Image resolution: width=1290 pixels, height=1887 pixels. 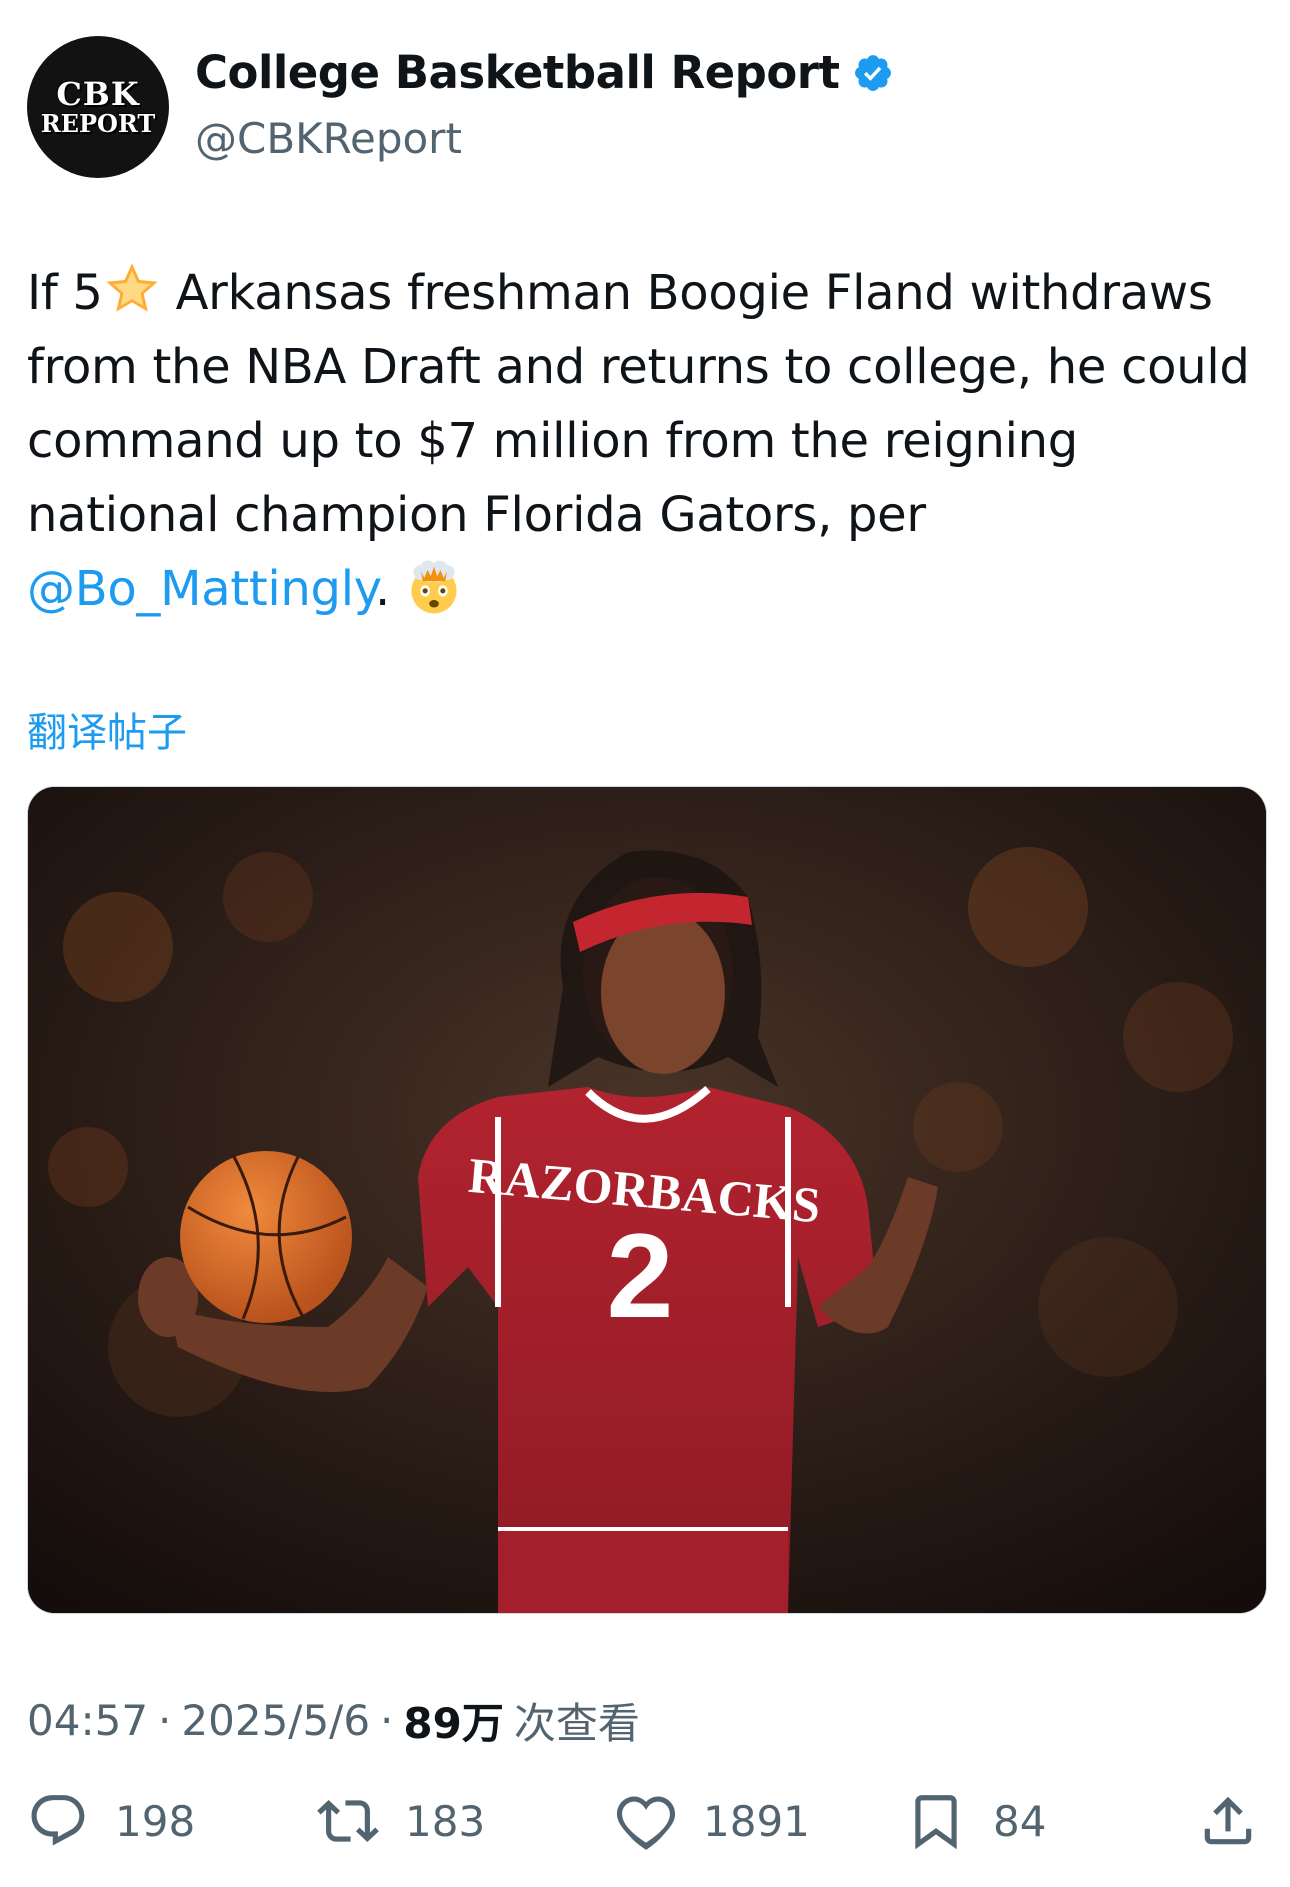 What do you see at coordinates (111, 1821) in the screenshot?
I see `reply-button: 198` at bounding box center [111, 1821].